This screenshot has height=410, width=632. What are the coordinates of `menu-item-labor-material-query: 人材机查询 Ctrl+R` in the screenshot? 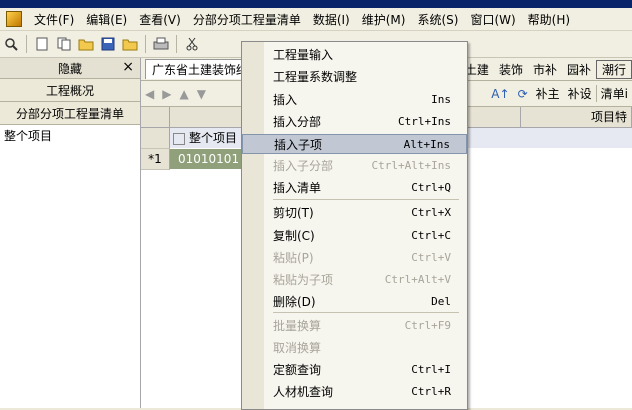 It's located at (354, 392).